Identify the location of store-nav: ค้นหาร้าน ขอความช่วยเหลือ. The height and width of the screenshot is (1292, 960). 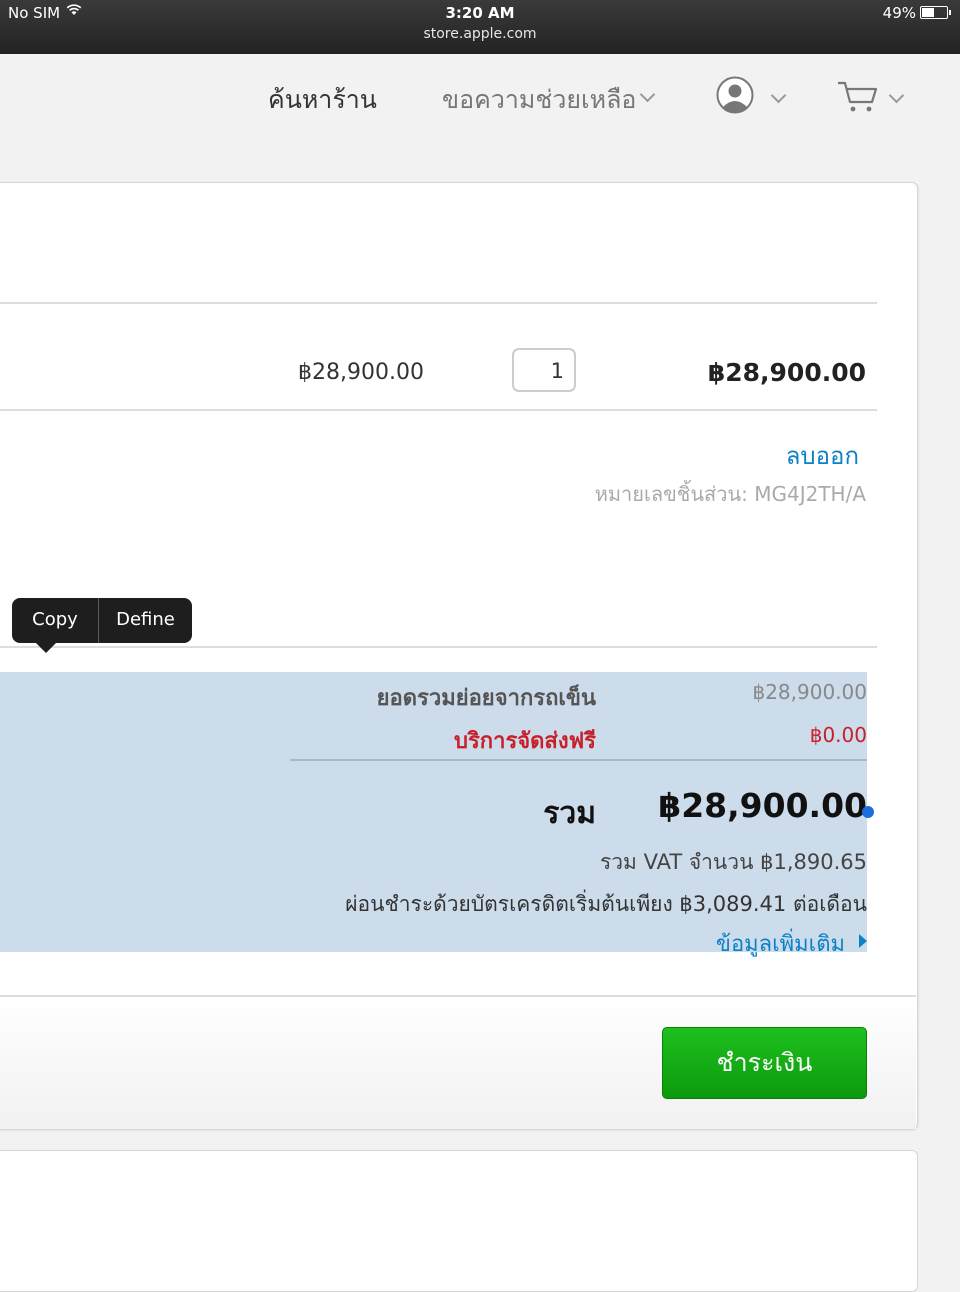
(480, 99).